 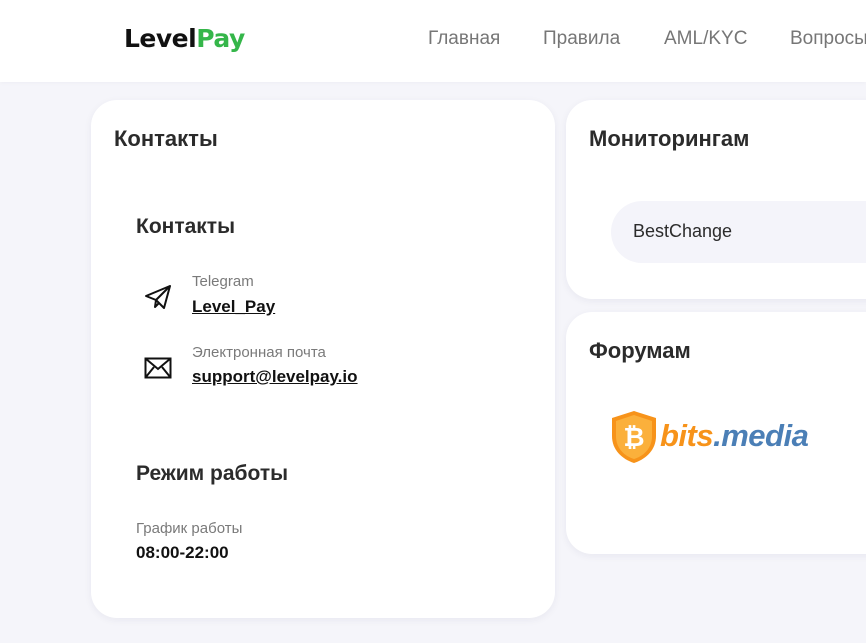 I want to click on contacts-card-title: Контакты, so click(x=166, y=138).